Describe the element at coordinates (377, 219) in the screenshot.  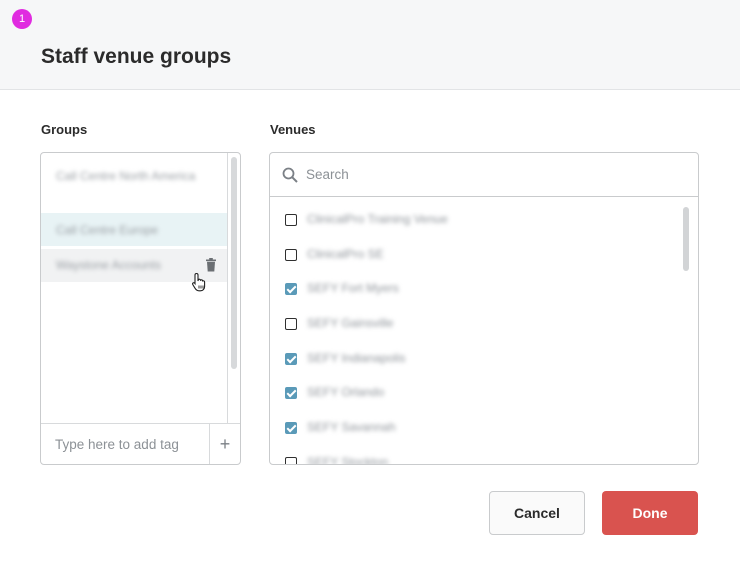
I see `venue-label: ClinicalPro Training Venue` at that location.